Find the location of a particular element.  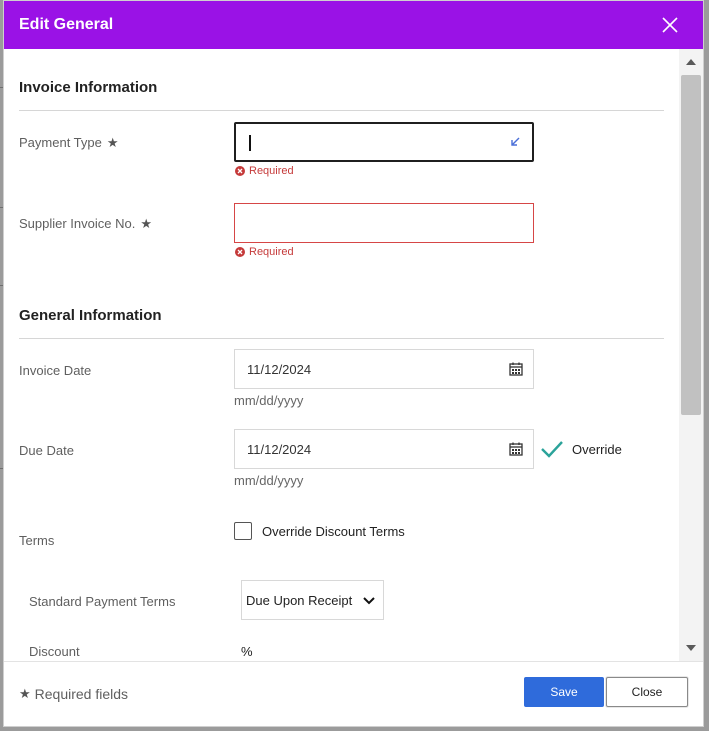

checkmark-icon is located at coordinates (552, 449).